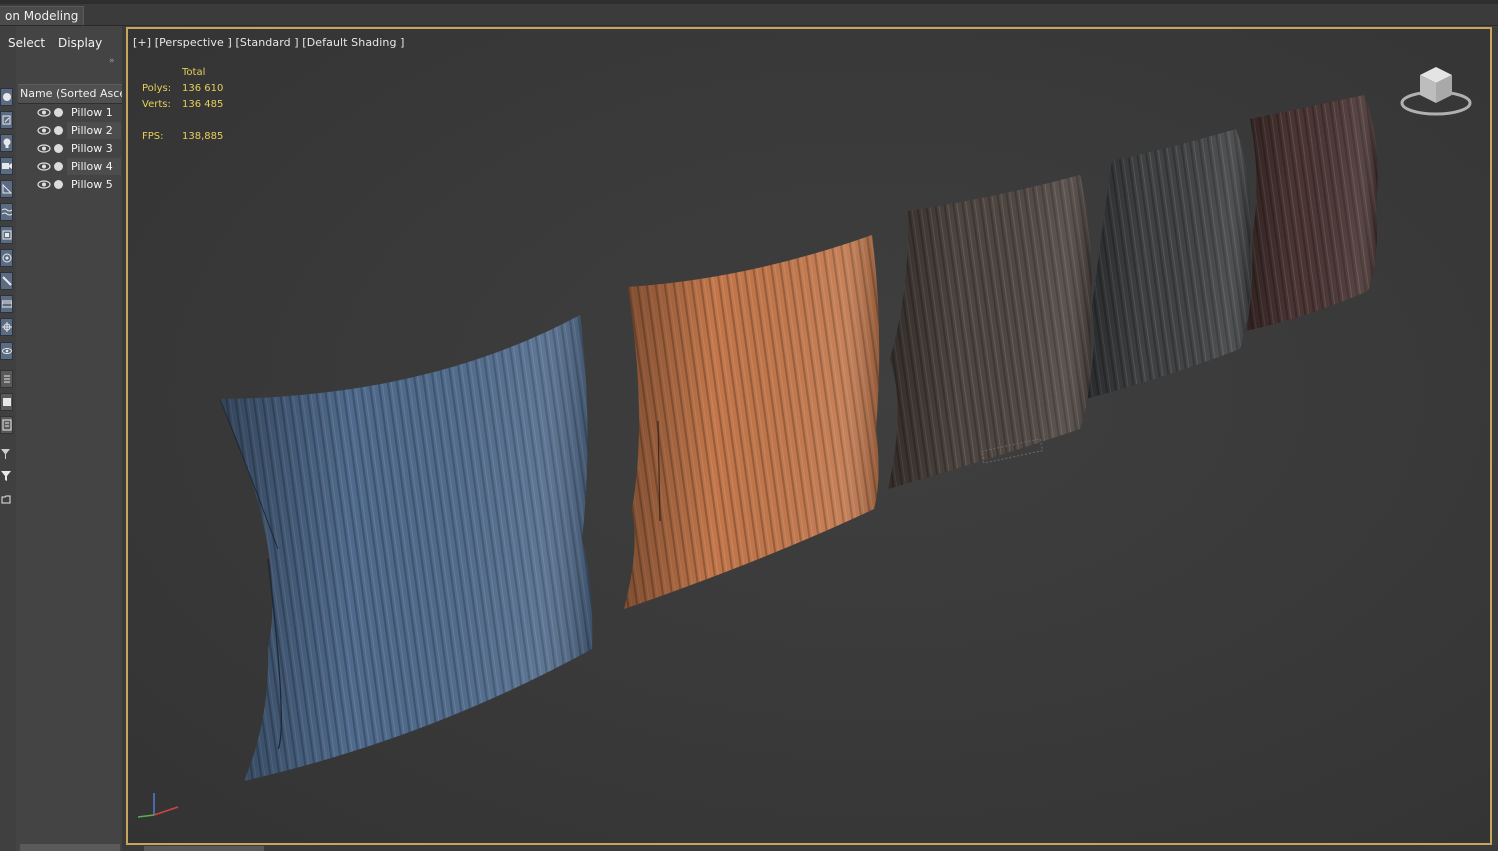 Image resolution: width=1498 pixels, height=851 pixels. What do you see at coordinates (6, 327) in the screenshot?
I see `particle-icon` at bounding box center [6, 327].